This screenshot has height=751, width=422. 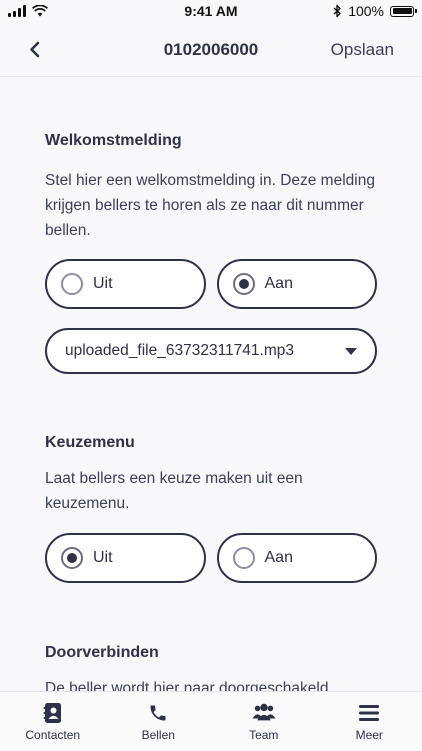 I want to click on forwarding-section: Doorverbinden, so click(x=211, y=653).